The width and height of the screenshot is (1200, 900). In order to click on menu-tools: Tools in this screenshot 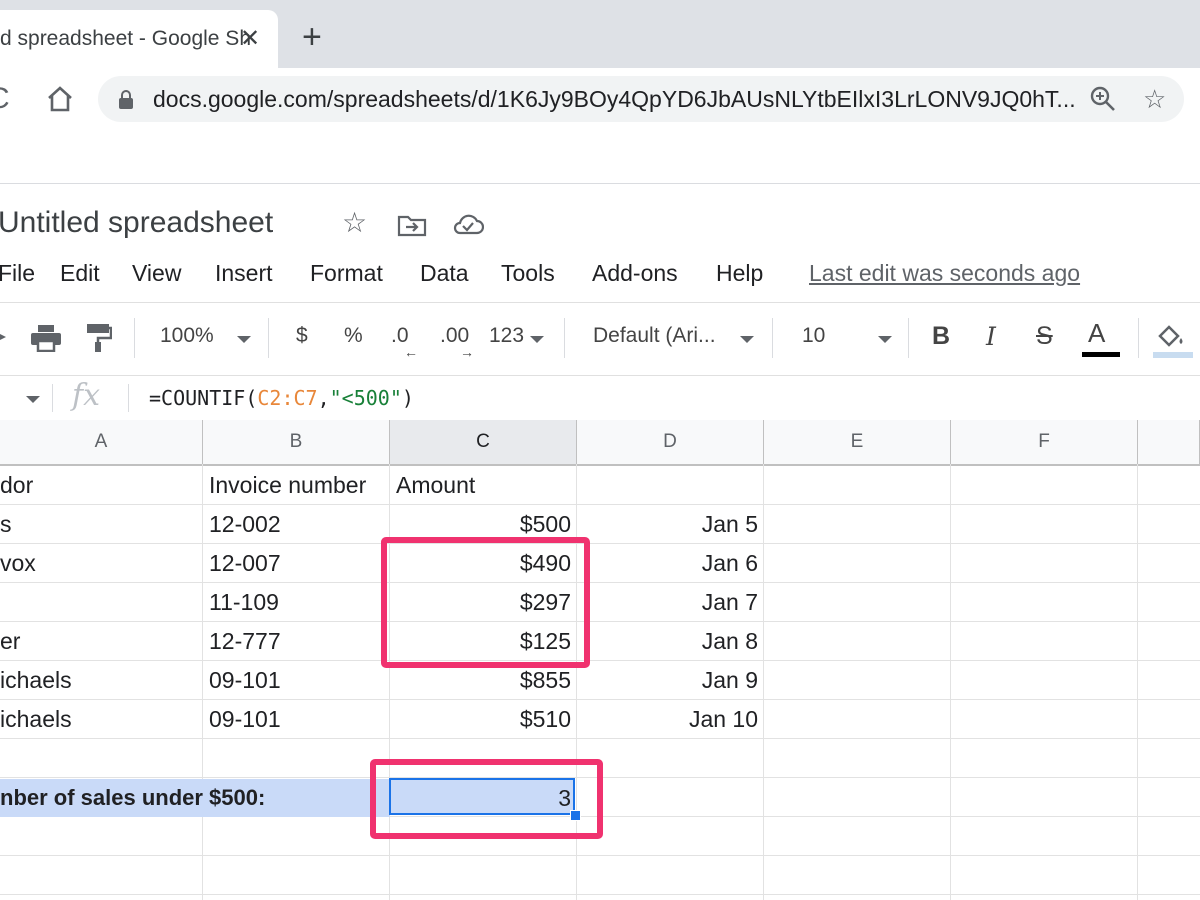, I will do `click(528, 273)`.